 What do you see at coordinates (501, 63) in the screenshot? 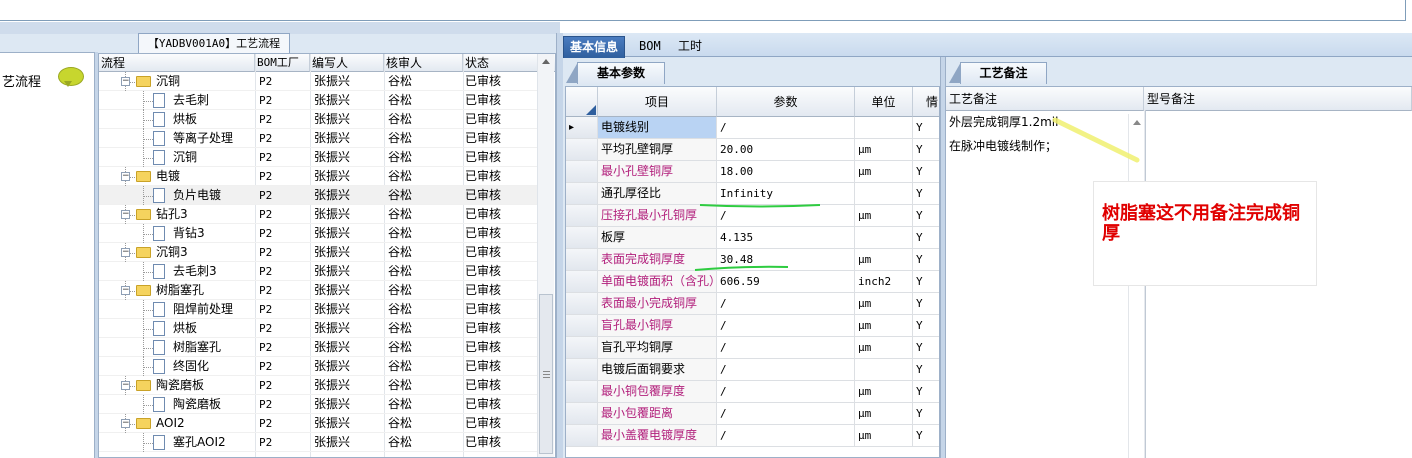
I see `col-header-status: 状态` at bounding box center [501, 63].